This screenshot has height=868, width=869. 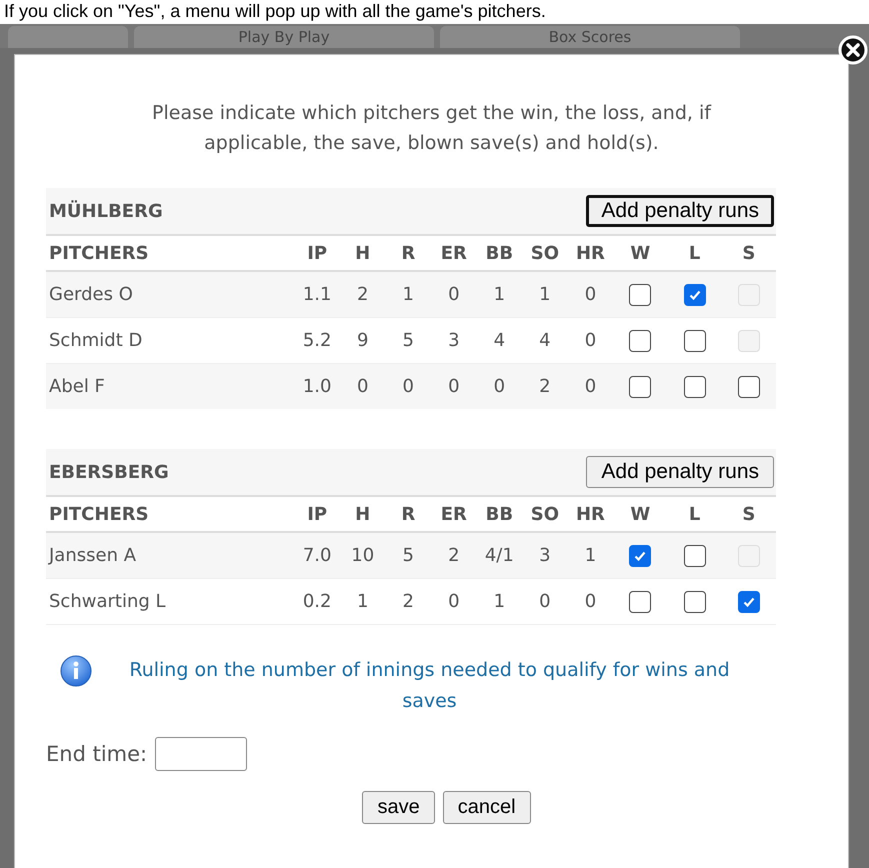 What do you see at coordinates (317, 555) in the screenshot?
I see `stat-cell: 7.0` at bounding box center [317, 555].